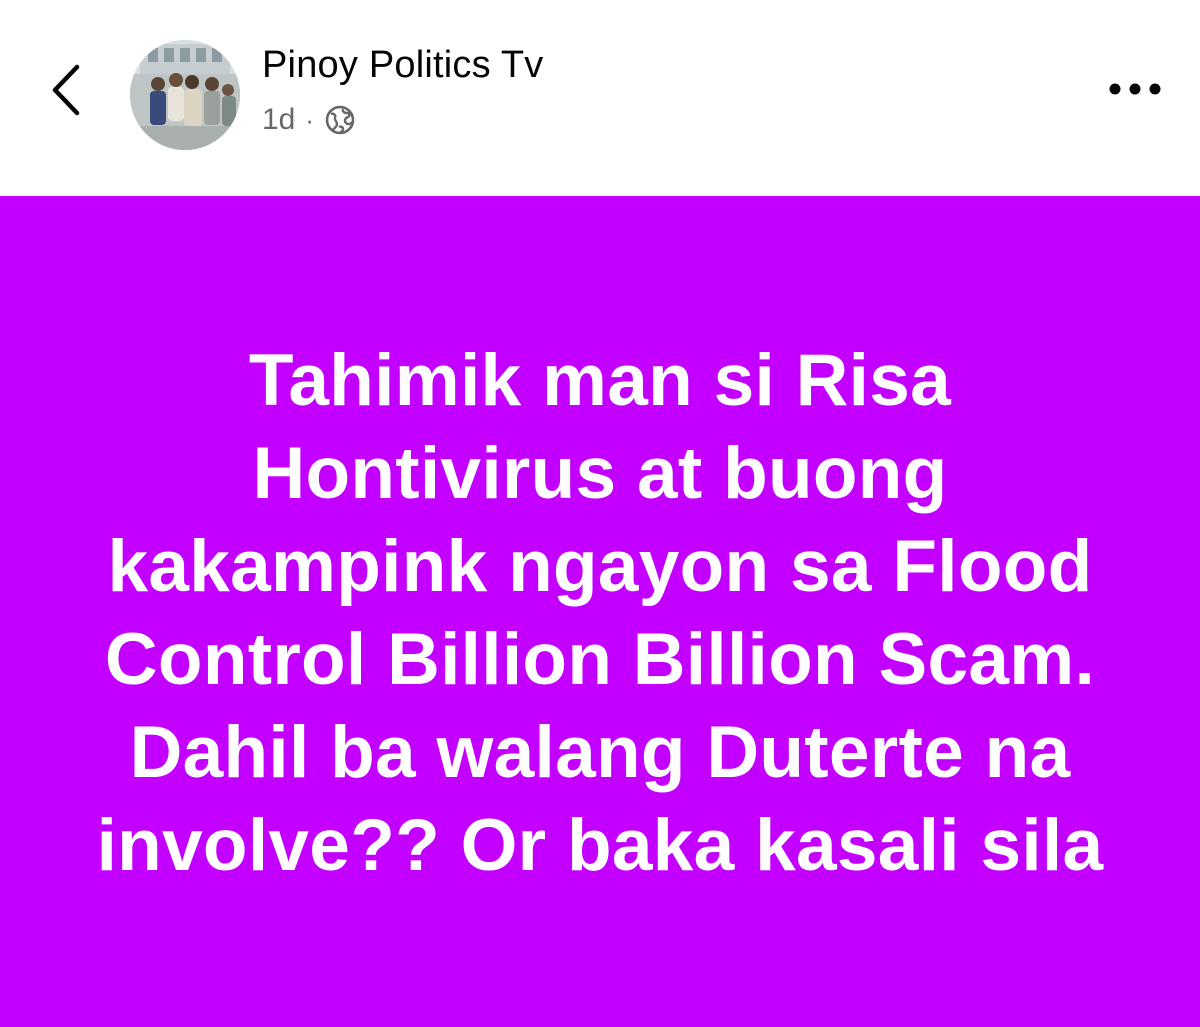  Describe the element at coordinates (600, 845) in the screenshot. I see `post-text-line: involve?? Or baka kasali sila` at that location.